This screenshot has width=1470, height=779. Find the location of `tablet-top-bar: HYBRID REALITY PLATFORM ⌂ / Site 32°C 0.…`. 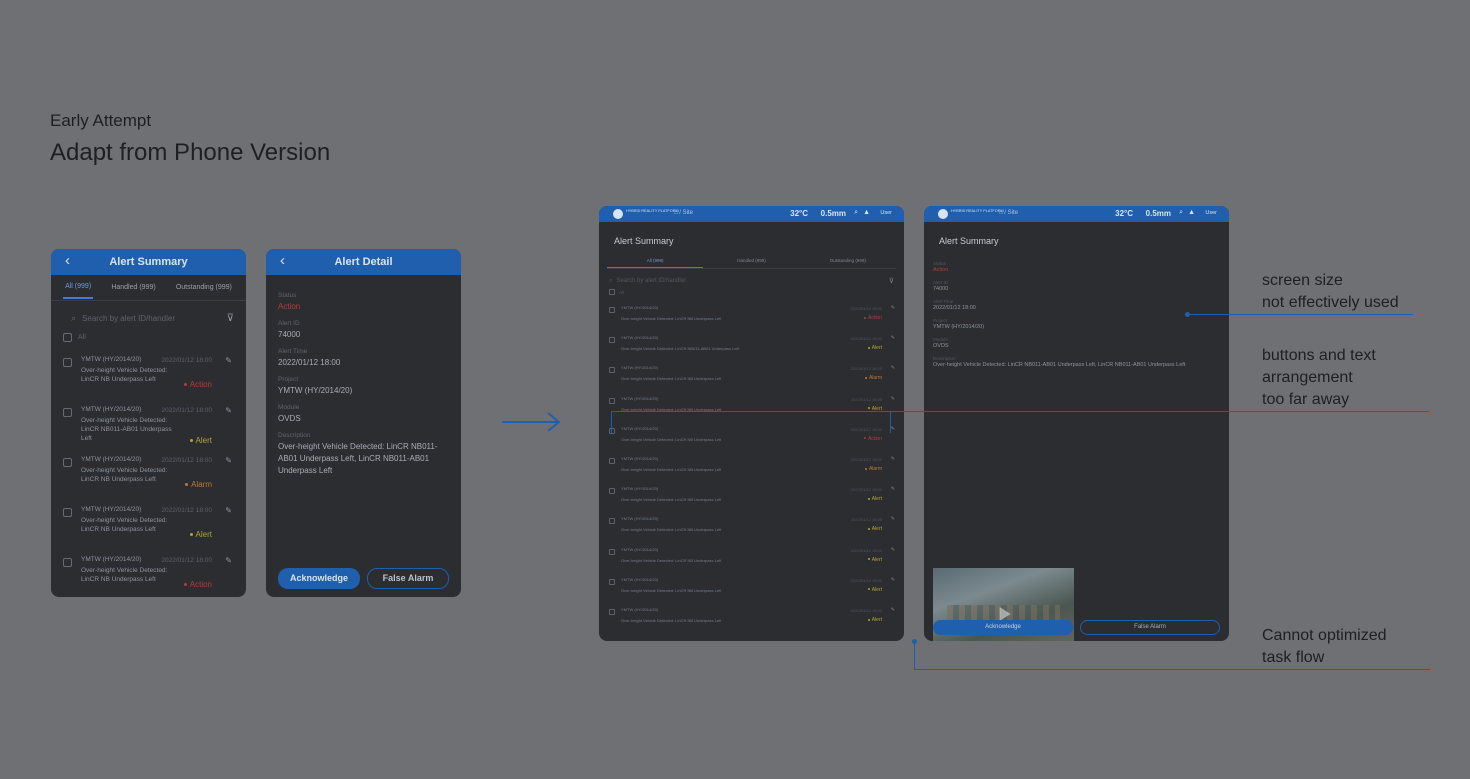

tablet-top-bar: HYBRID REALITY PLATFORM ⌂ / Site 32°C 0.… is located at coordinates (1076, 214).